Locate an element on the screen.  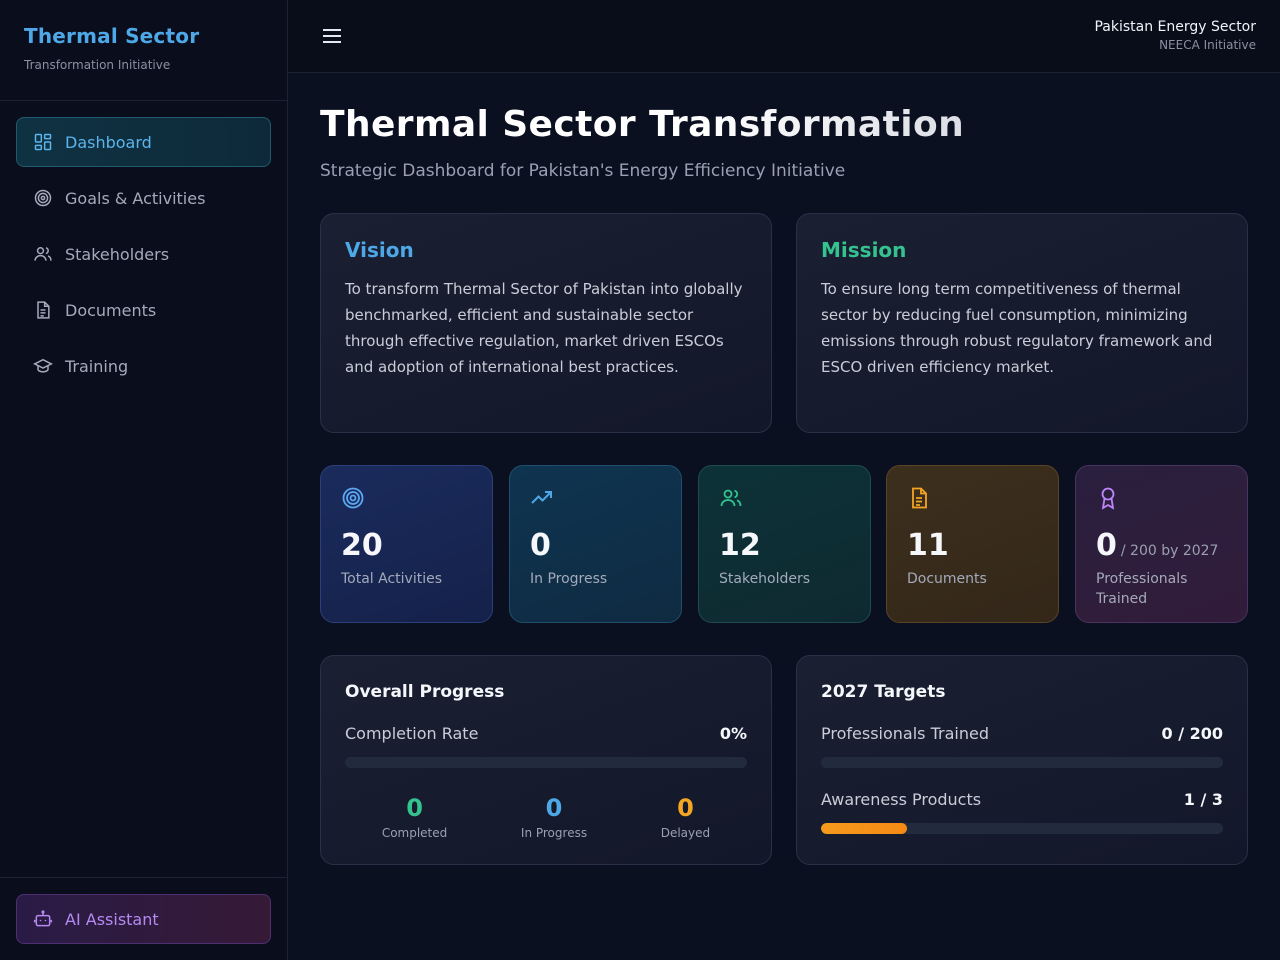
mission-heading: Mission is located at coordinates (864, 250).